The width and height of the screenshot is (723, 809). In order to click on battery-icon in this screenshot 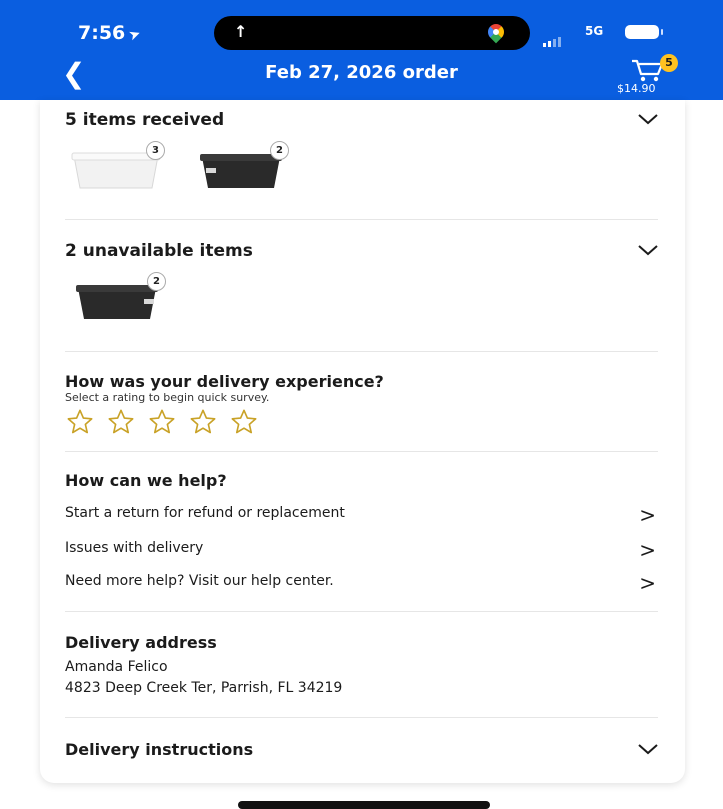, I will do `click(644, 32)`.